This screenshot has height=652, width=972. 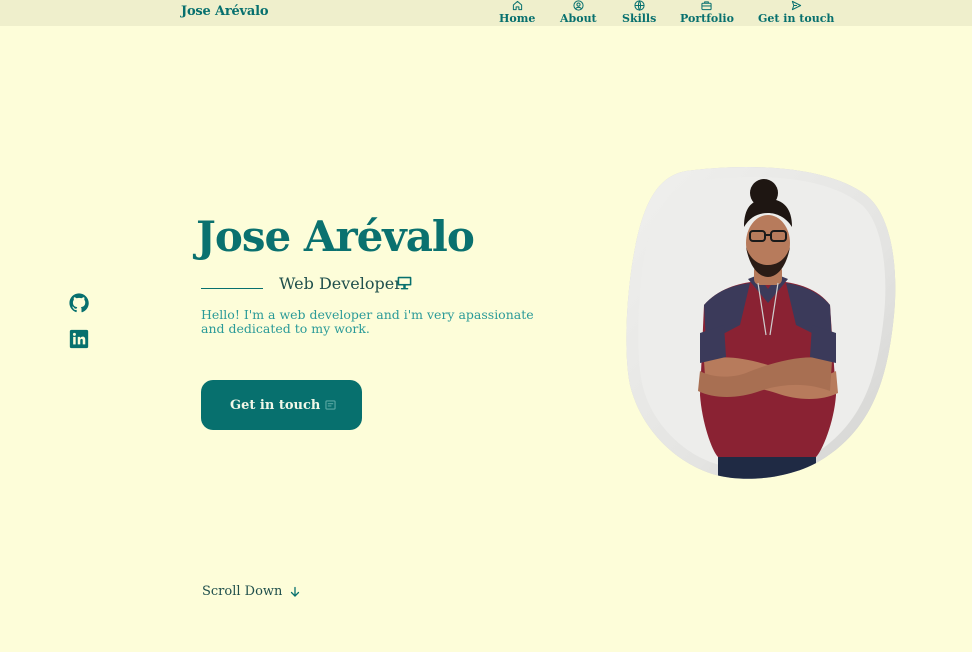 I want to click on get-in-touch-label: Get in touch, so click(x=275, y=405).